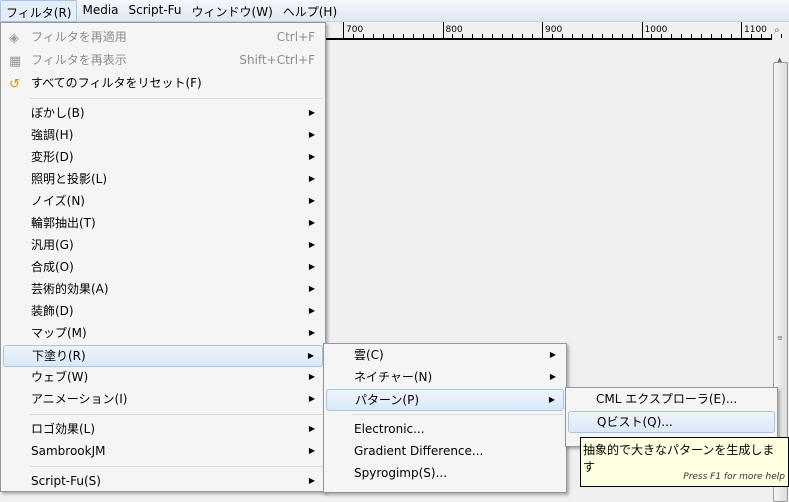 This screenshot has height=502, width=789. What do you see at coordinates (155, 11) in the screenshot?
I see `menu-script-fu: Script-Fu` at bounding box center [155, 11].